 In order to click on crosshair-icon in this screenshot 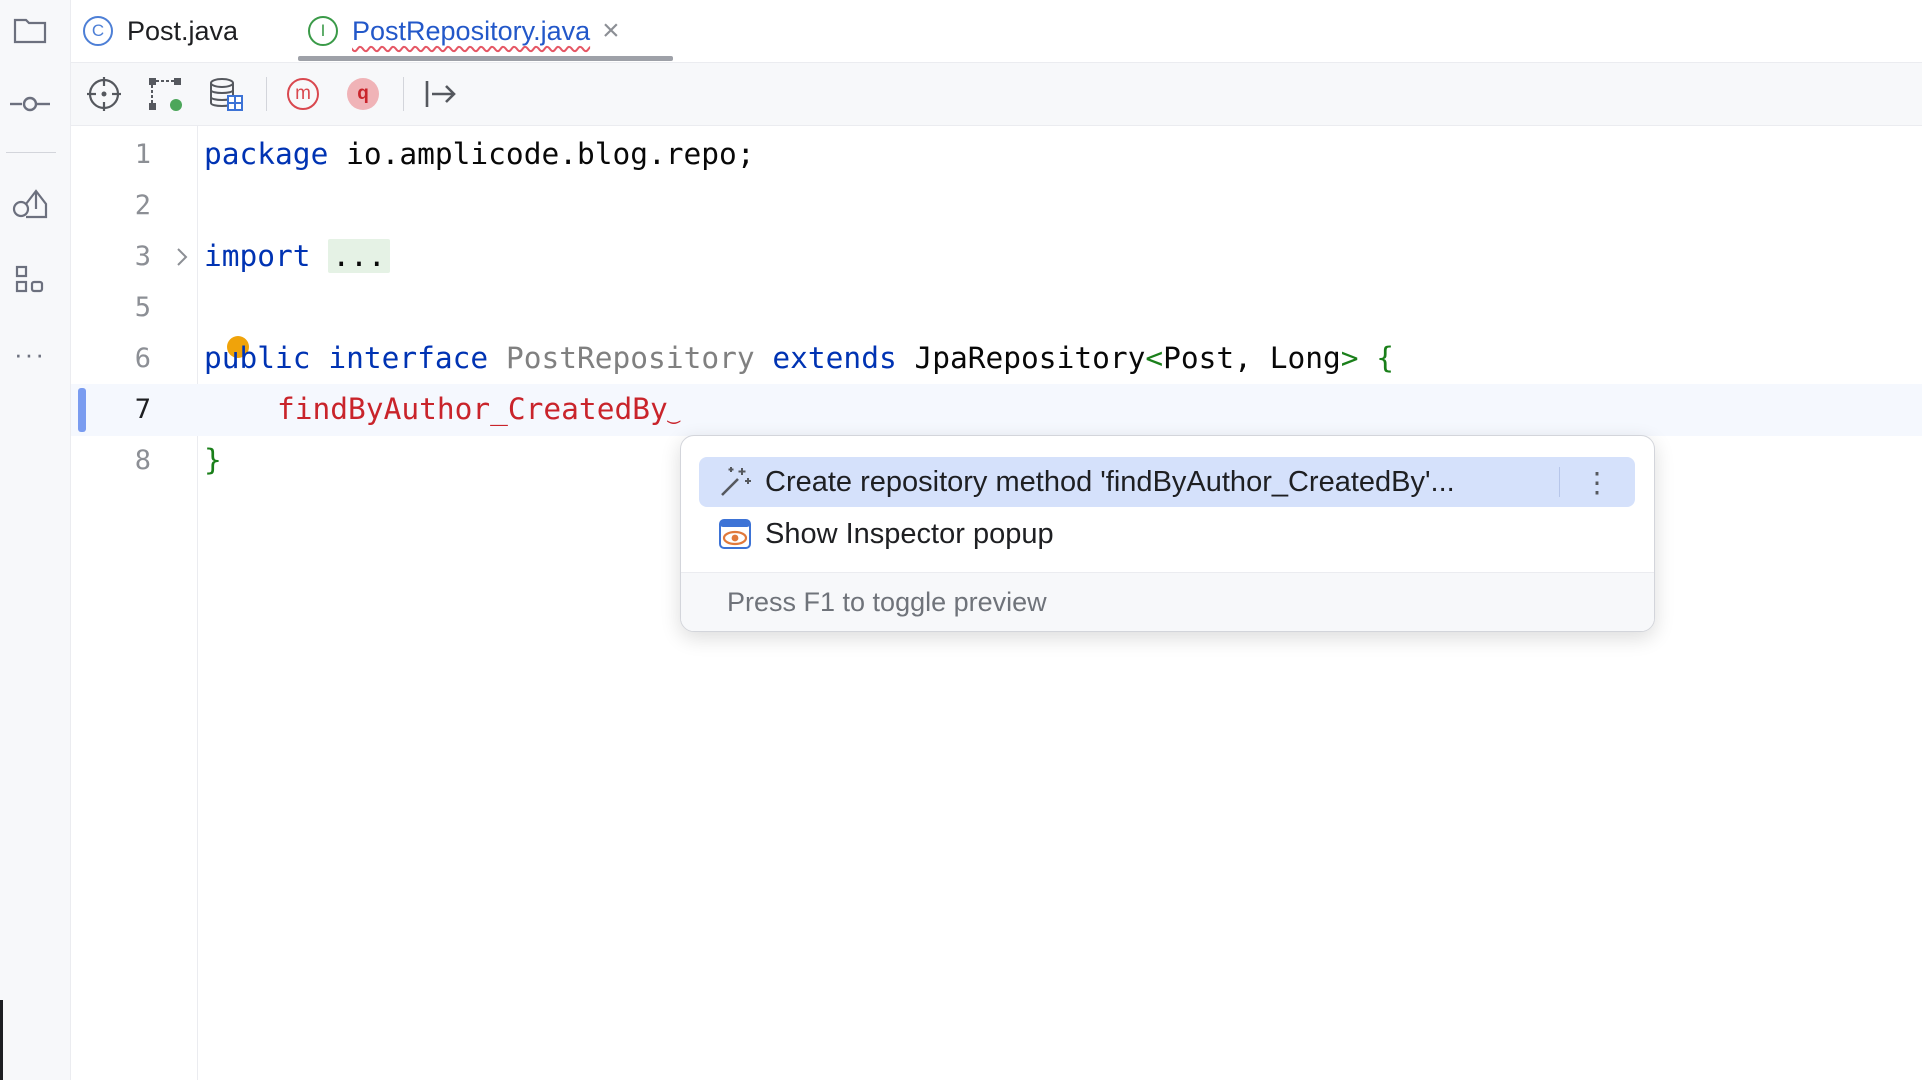, I will do `click(104, 94)`.